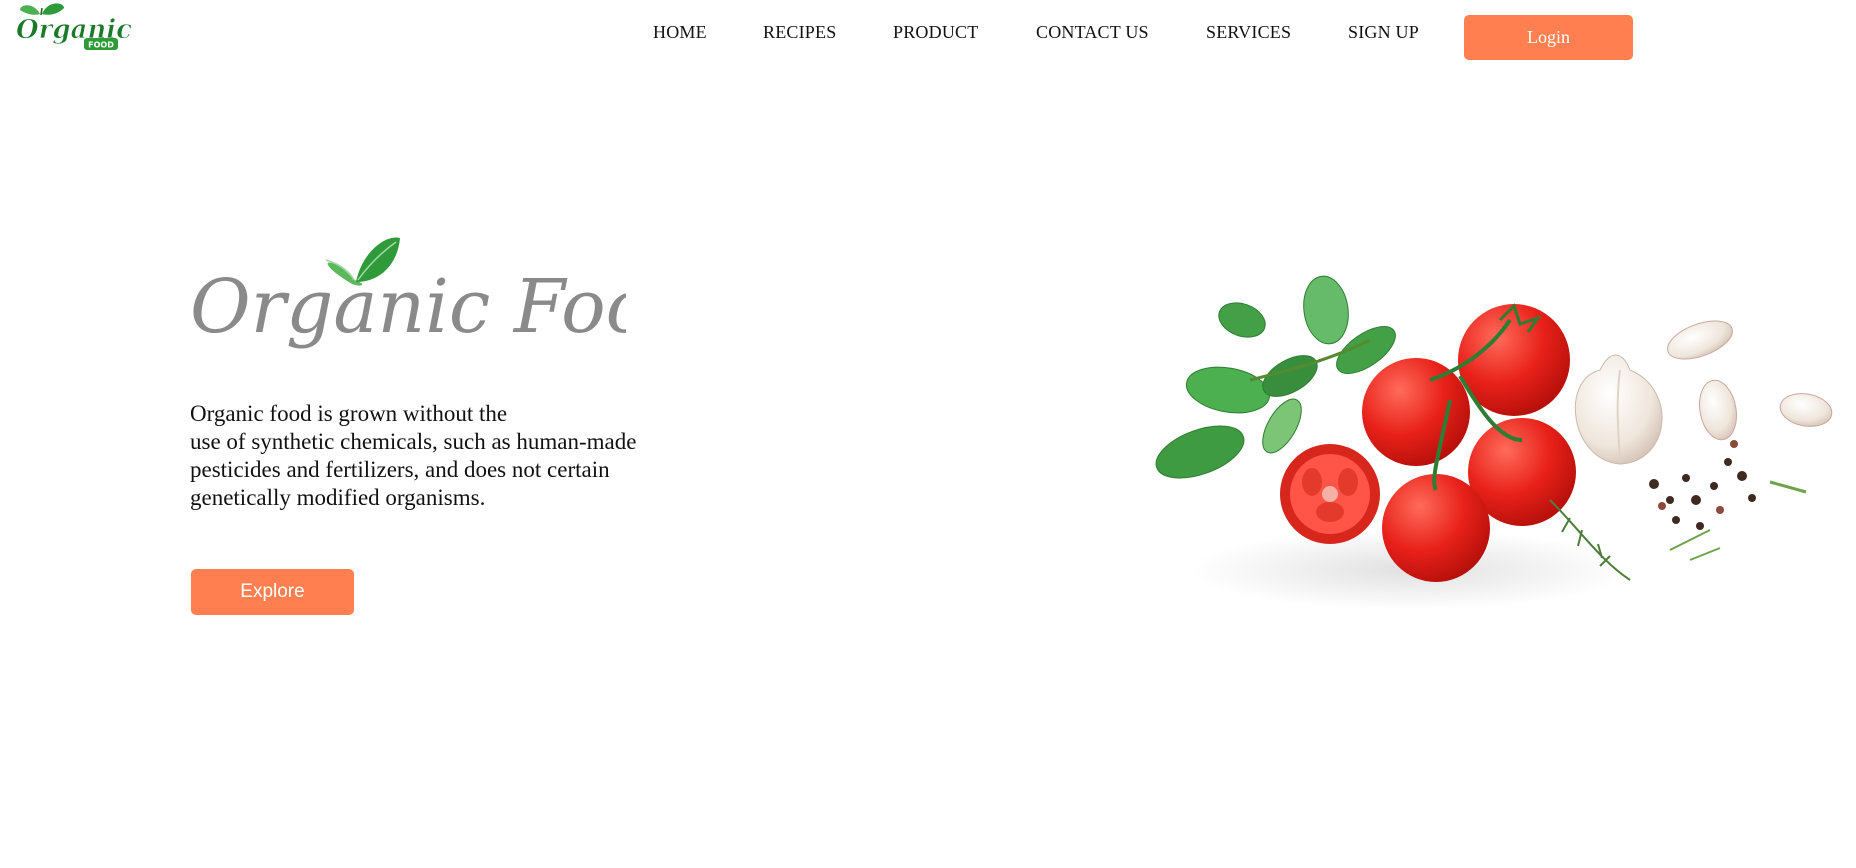 The height and width of the screenshot is (868, 1856). Describe the element at coordinates (935, 32) in the screenshot. I see `nav-product: PRODUCT` at that location.